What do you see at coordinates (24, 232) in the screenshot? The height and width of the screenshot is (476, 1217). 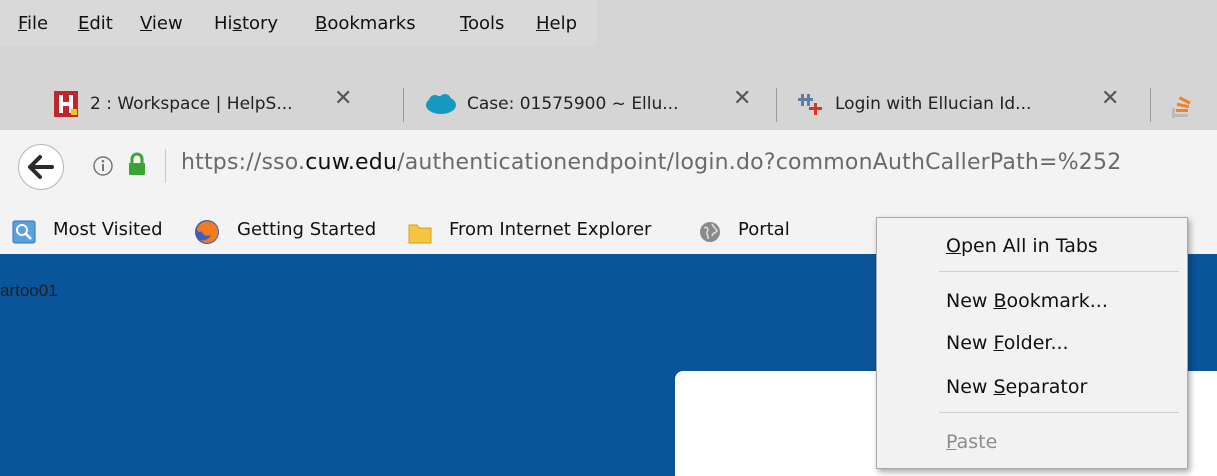 I see `most-visited-icon` at bounding box center [24, 232].